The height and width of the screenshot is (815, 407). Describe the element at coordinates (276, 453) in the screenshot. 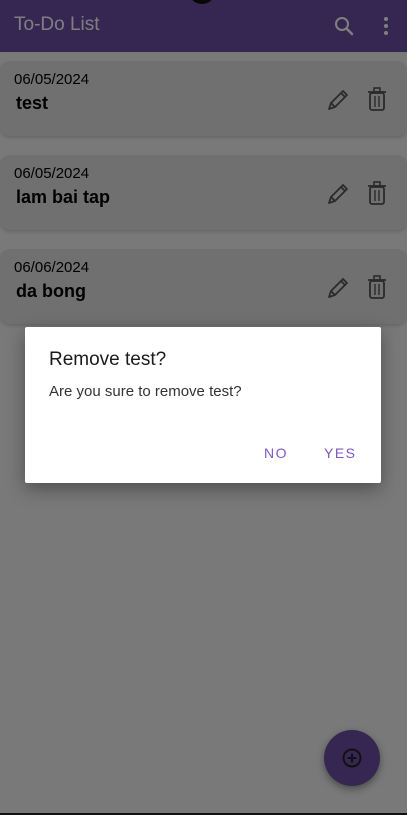

I see `no-button: NO` at that location.